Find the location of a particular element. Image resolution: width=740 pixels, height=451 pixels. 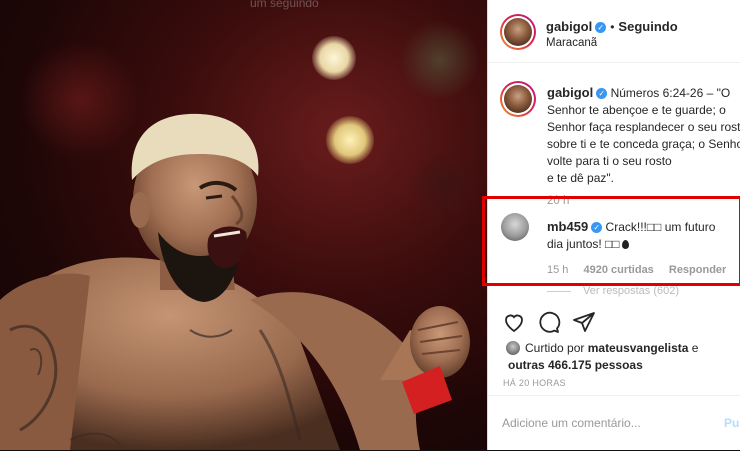

view-replies-row: Ver respostas (602) is located at coordinates (613, 291).